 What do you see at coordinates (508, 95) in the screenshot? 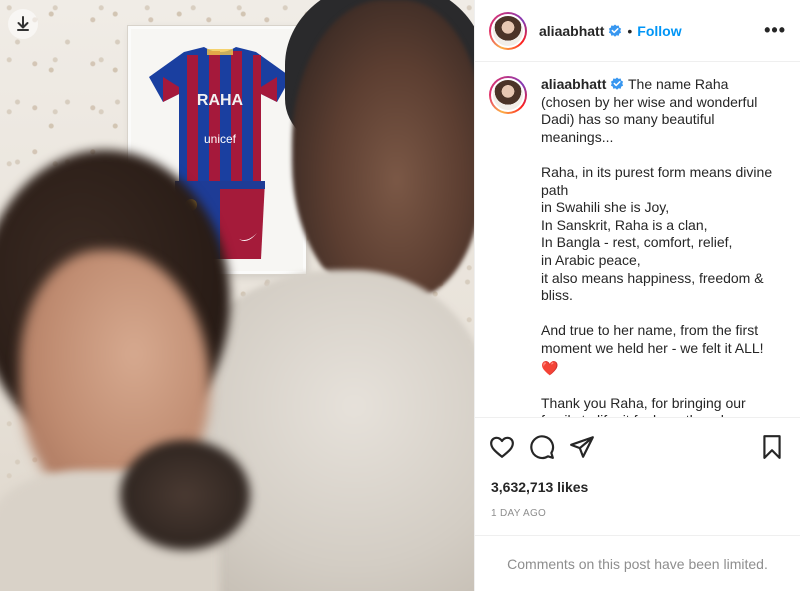
I see `caption-avatar` at bounding box center [508, 95].